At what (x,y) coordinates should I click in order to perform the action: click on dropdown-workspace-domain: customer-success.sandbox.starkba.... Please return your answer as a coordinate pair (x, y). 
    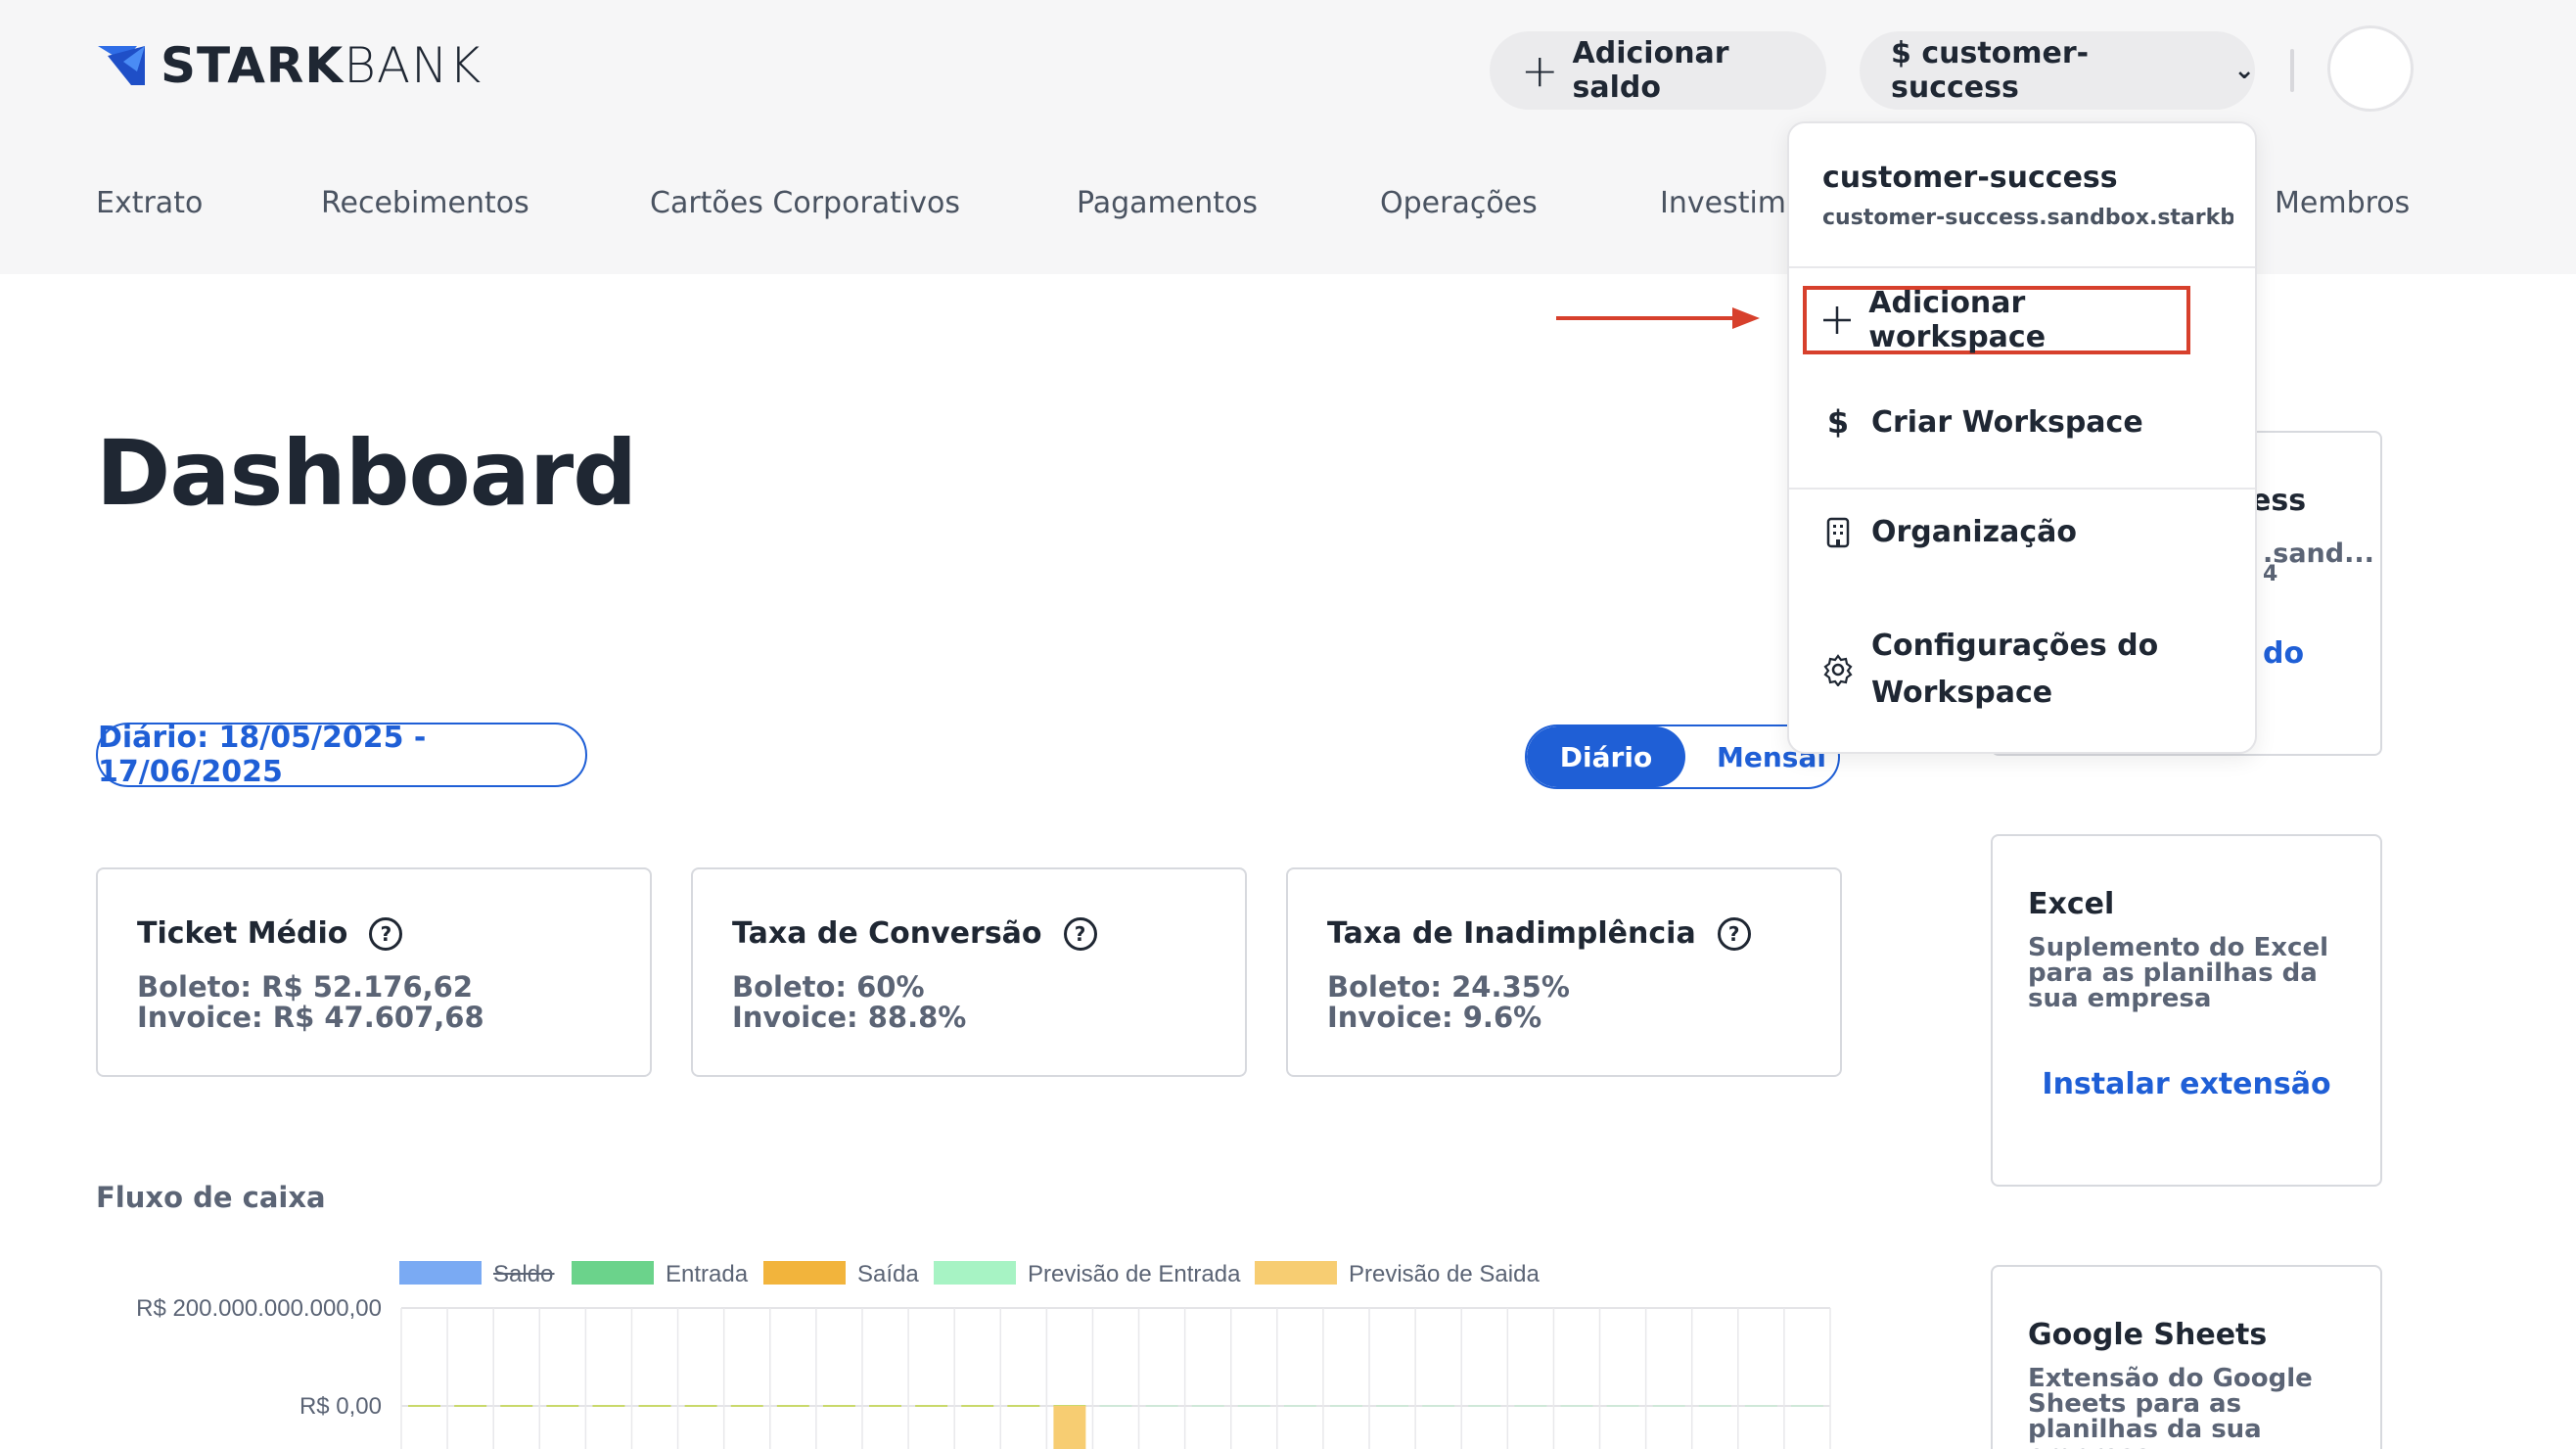
    Looking at the image, I should click on (2028, 218).